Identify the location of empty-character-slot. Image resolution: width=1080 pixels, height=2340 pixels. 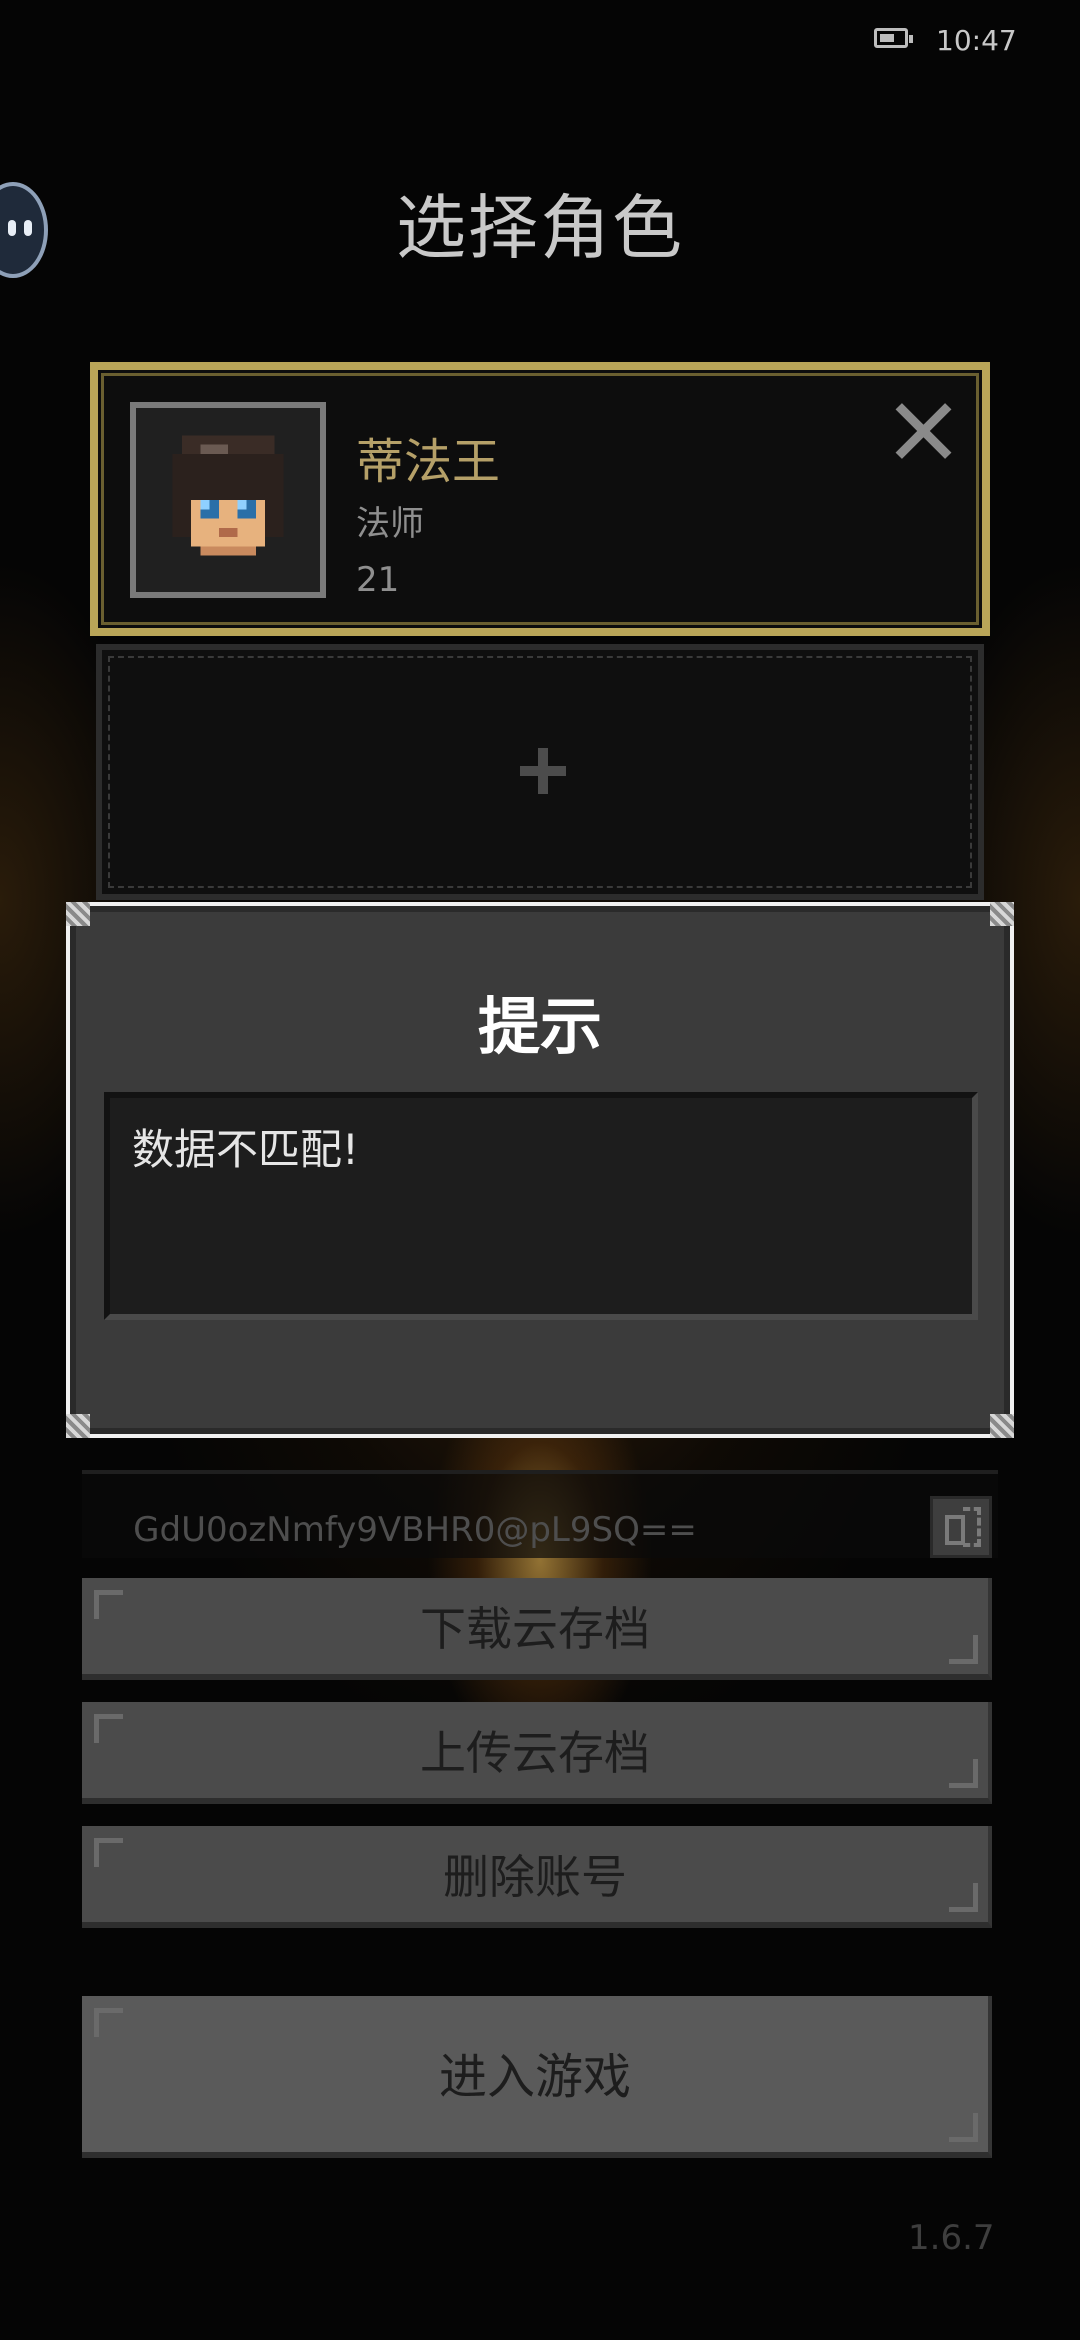
(540, 772).